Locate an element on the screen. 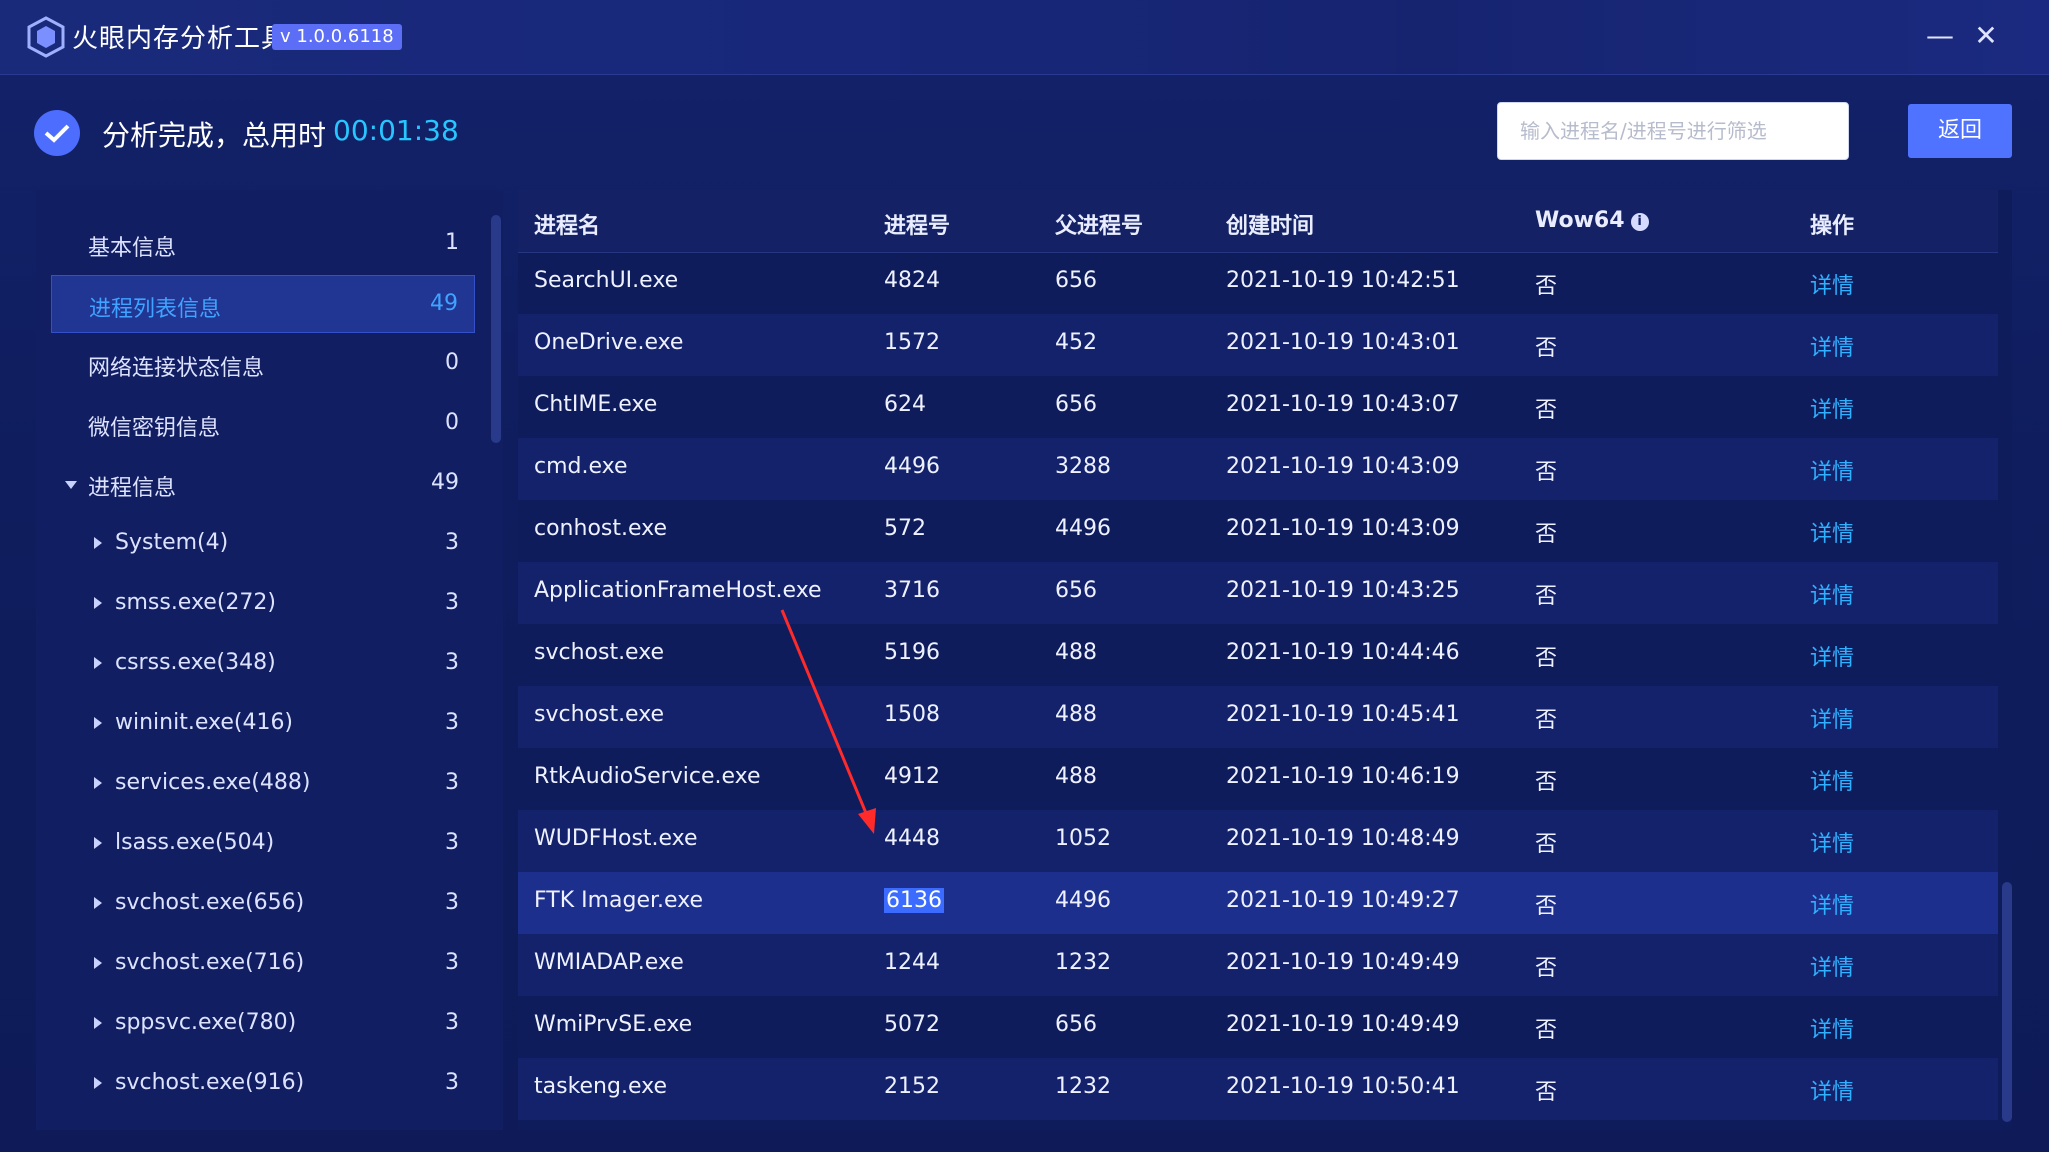  cell-pid: 4448 is located at coordinates (912, 838).